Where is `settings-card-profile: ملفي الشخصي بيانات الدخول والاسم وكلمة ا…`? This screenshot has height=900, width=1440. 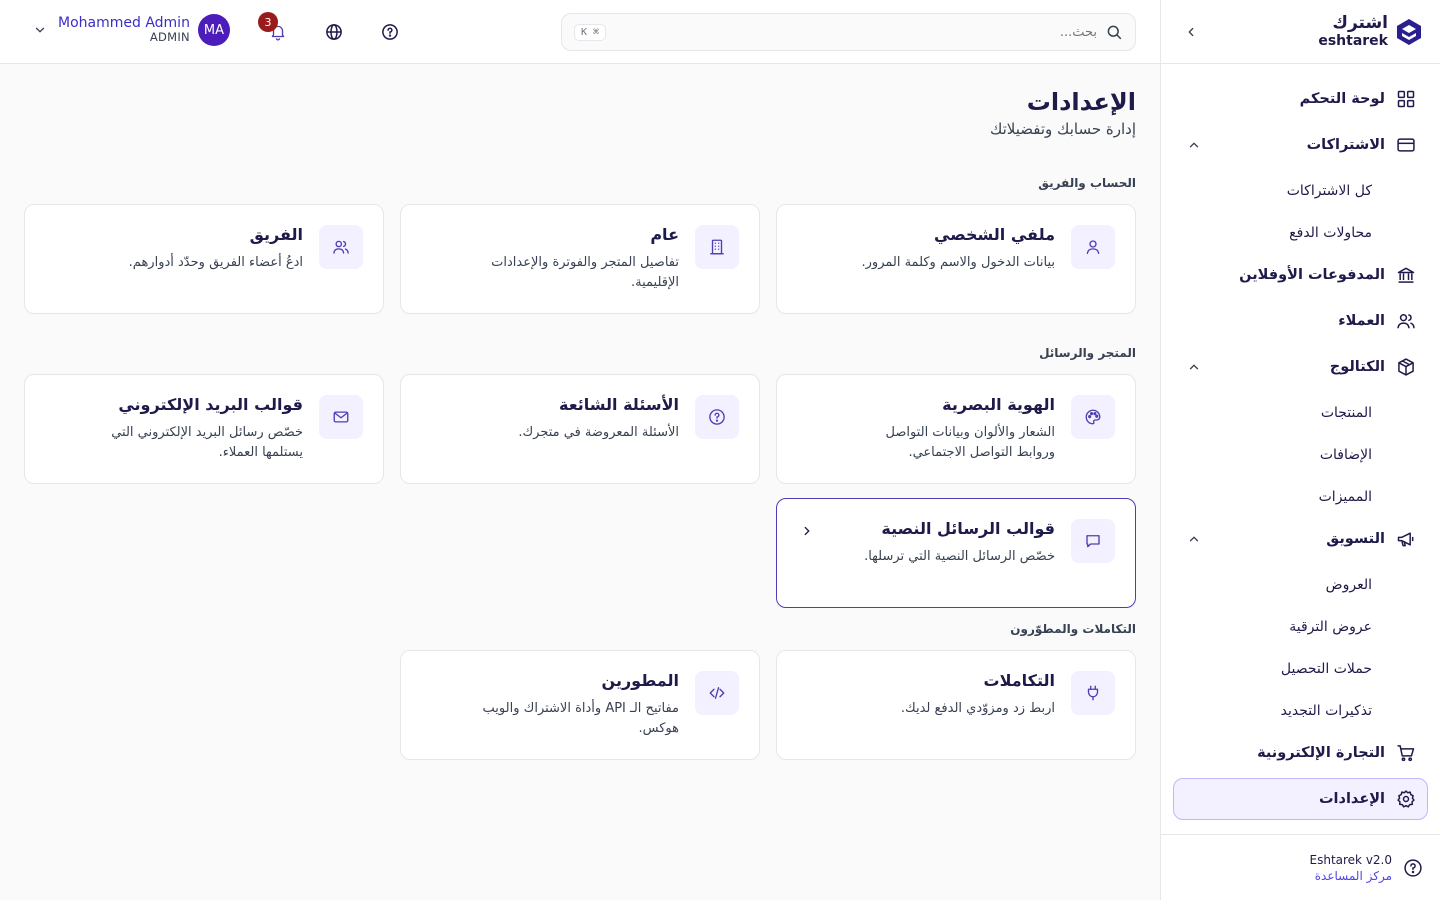
settings-card-profile: ملفي الشخصي بيانات الدخول والاسم وكلمة ا… is located at coordinates (956, 259).